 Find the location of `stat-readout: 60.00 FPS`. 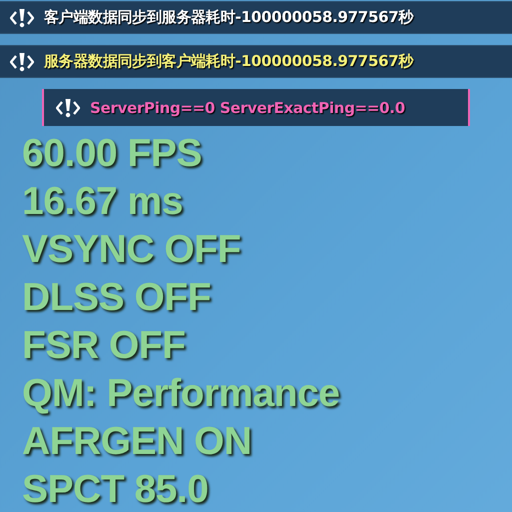

stat-readout: 60.00 FPS is located at coordinates (112, 154).